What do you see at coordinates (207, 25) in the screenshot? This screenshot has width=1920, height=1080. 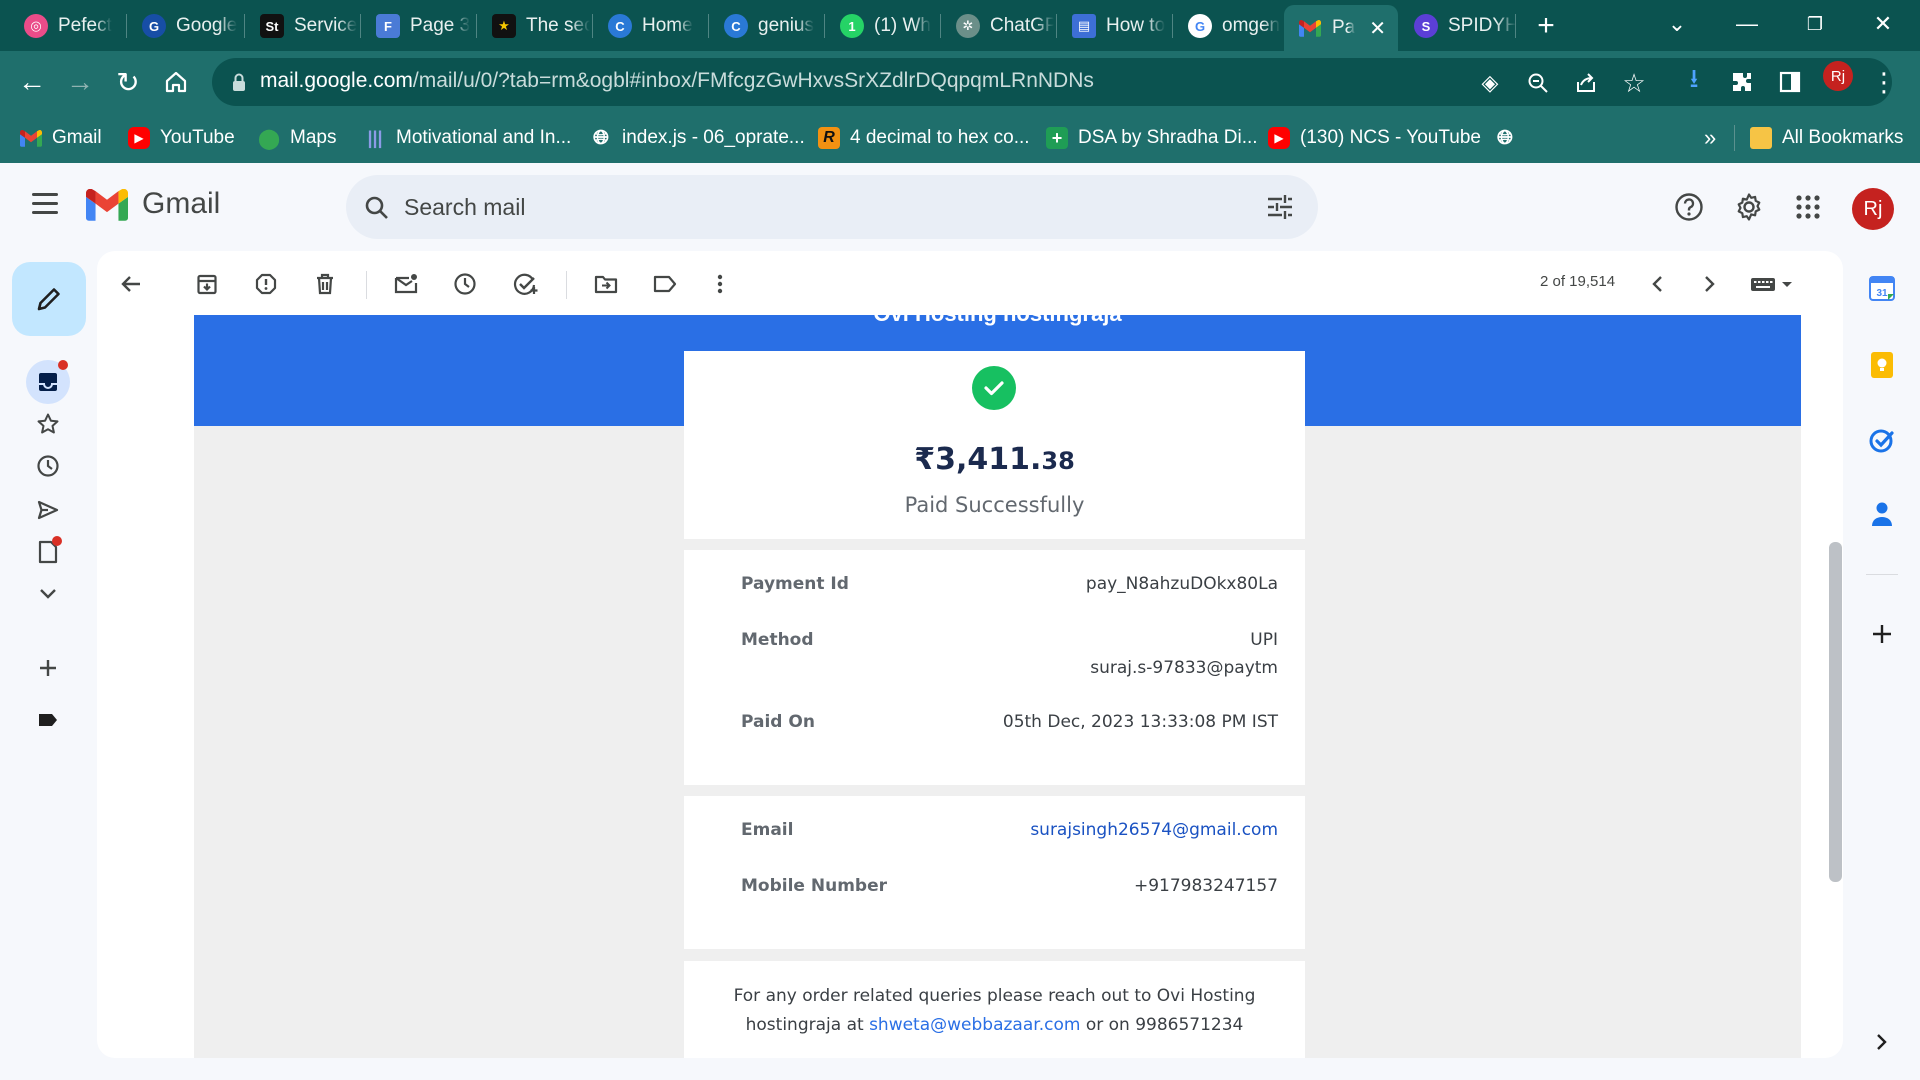 I see `tab-label: Google` at bounding box center [207, 25].